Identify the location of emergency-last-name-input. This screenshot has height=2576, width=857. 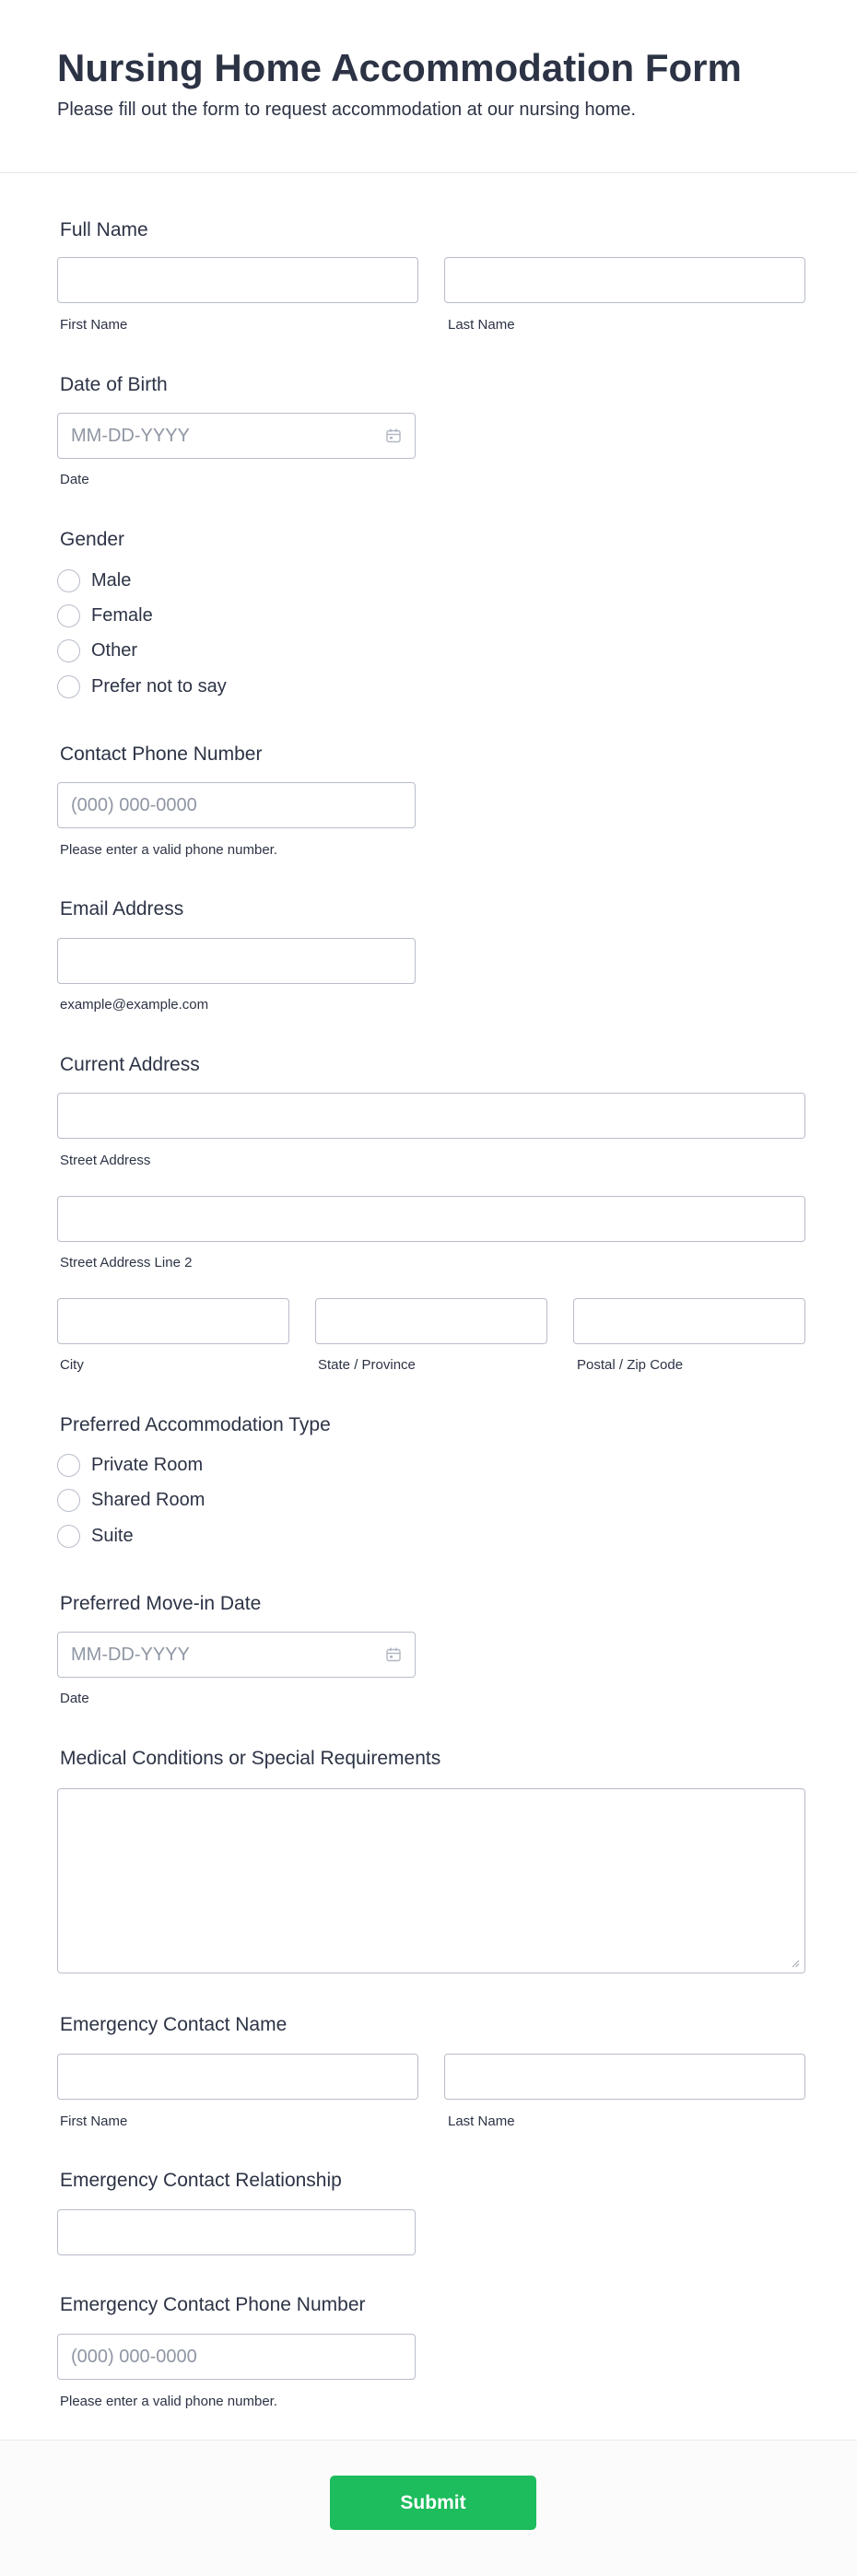
(624, 2077).